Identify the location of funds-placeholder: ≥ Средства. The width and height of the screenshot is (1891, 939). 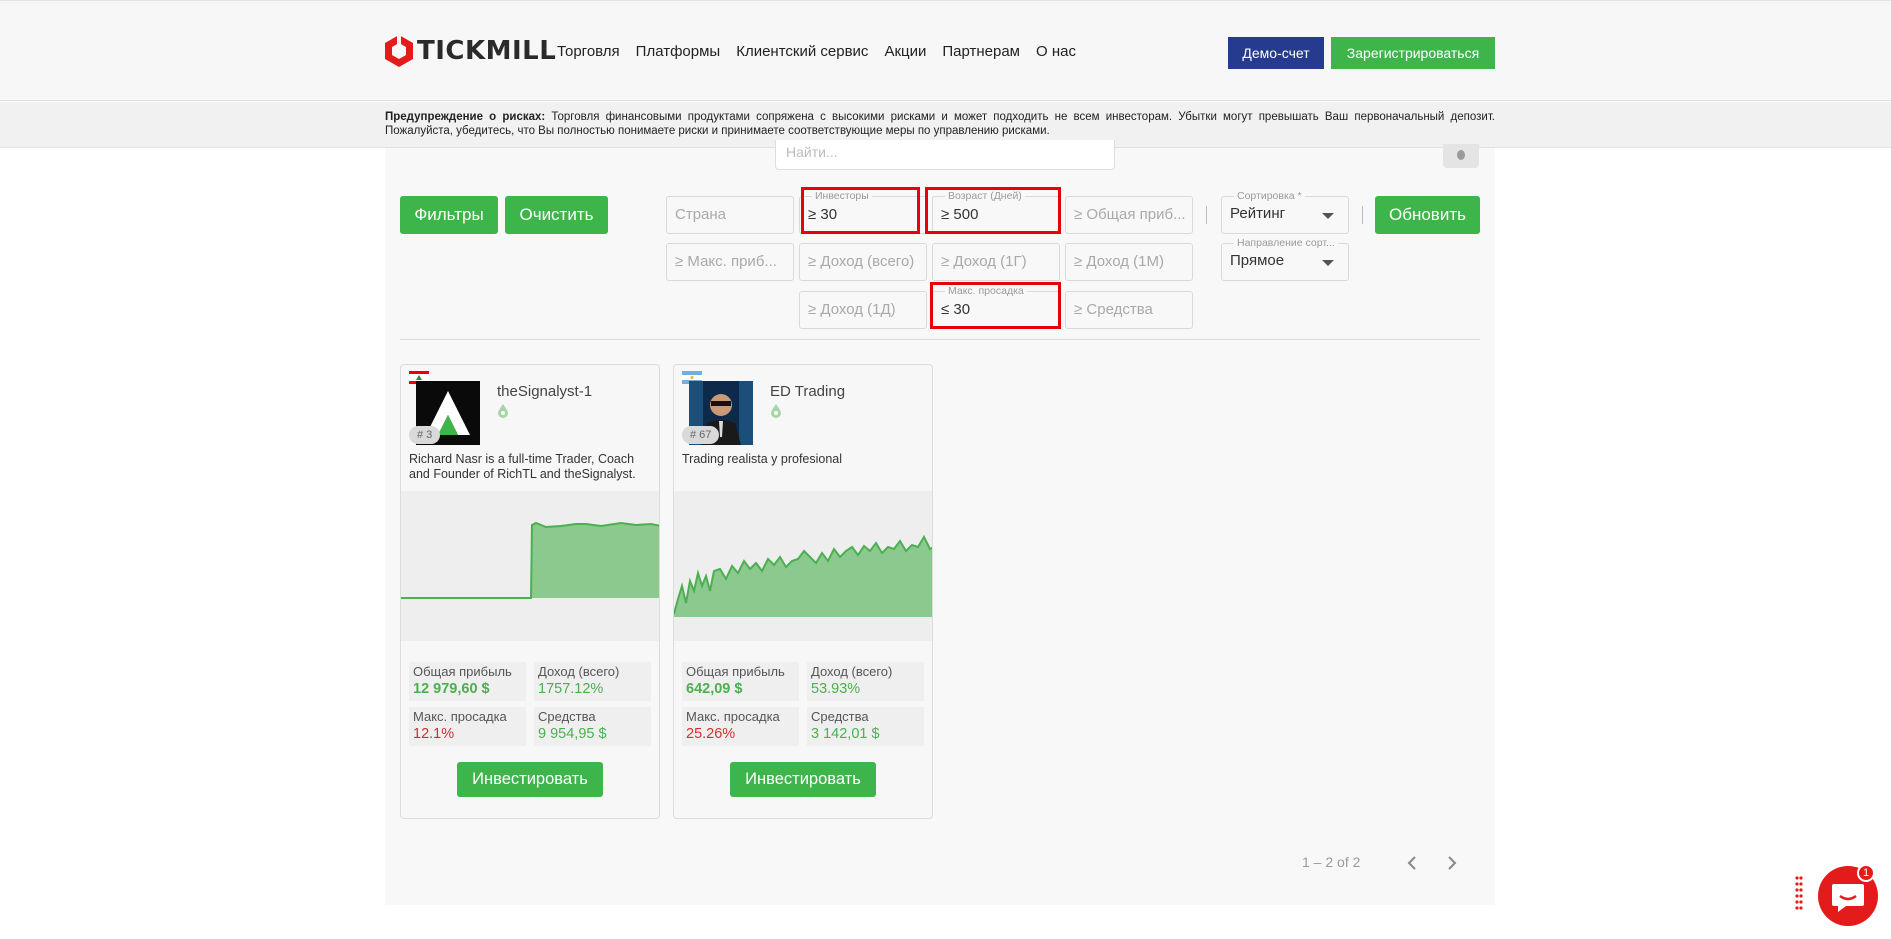
(1113, 309).